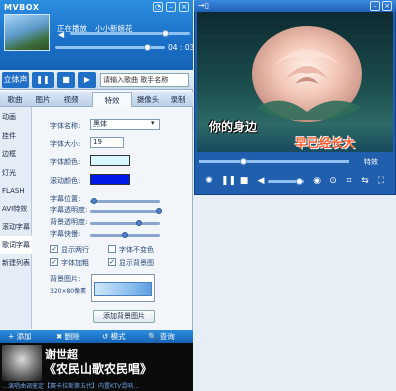 Image resolution: width=396 pixels, height=391 pixels. I want to click on close-button: ×, so click(184, 7).